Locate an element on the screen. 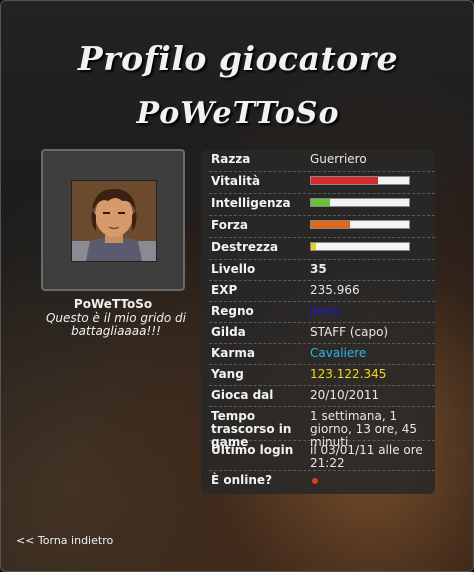  stat-label: Gioca dal is located at coordinates (242, 395).